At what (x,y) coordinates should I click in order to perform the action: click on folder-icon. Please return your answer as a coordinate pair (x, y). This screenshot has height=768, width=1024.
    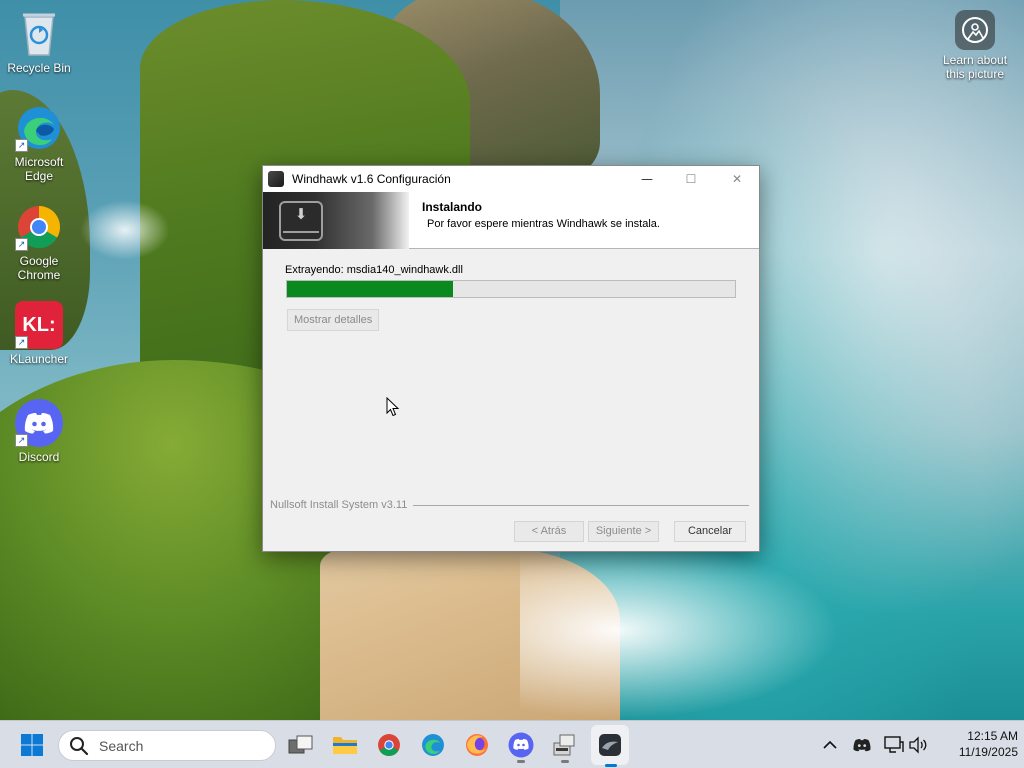
    Looking at the image, I should click on (345, 745).